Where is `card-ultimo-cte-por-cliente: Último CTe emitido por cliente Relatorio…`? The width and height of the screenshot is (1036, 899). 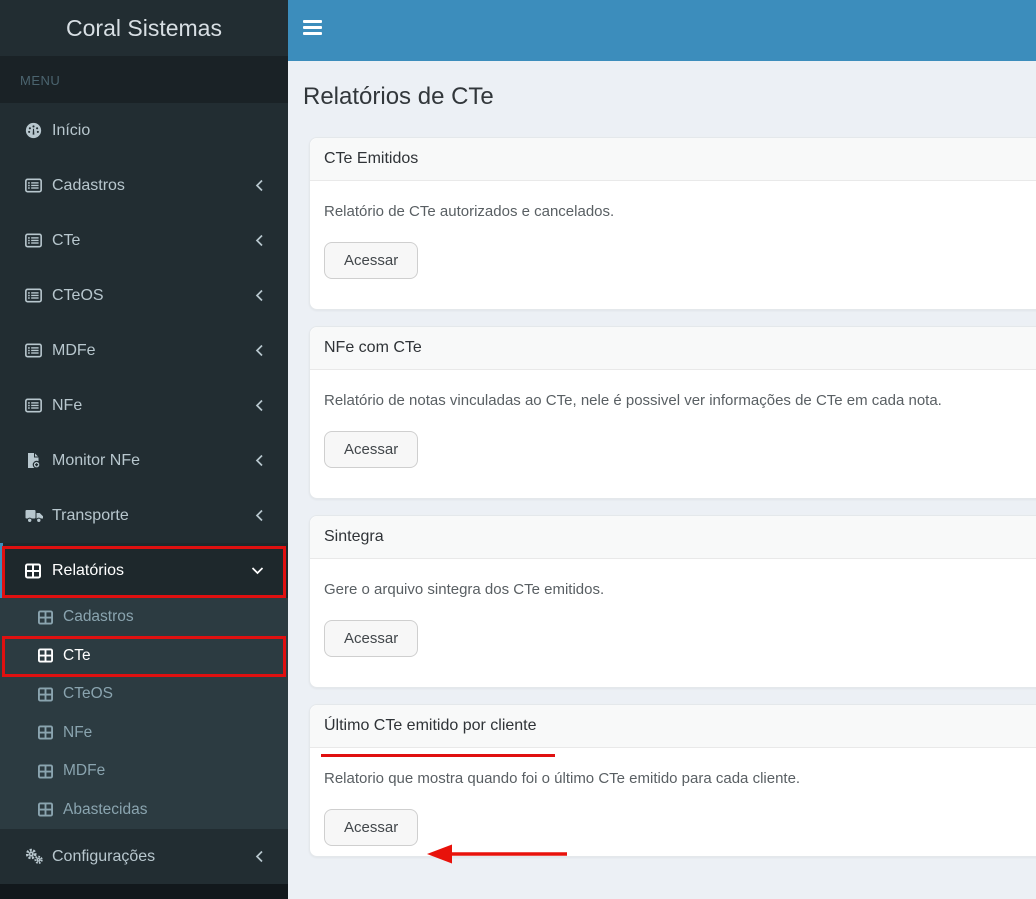 card-ultimo-cte-por-cliente: Último CTe emitido por cliente Relatorio… is located at coordinates (672, 780).